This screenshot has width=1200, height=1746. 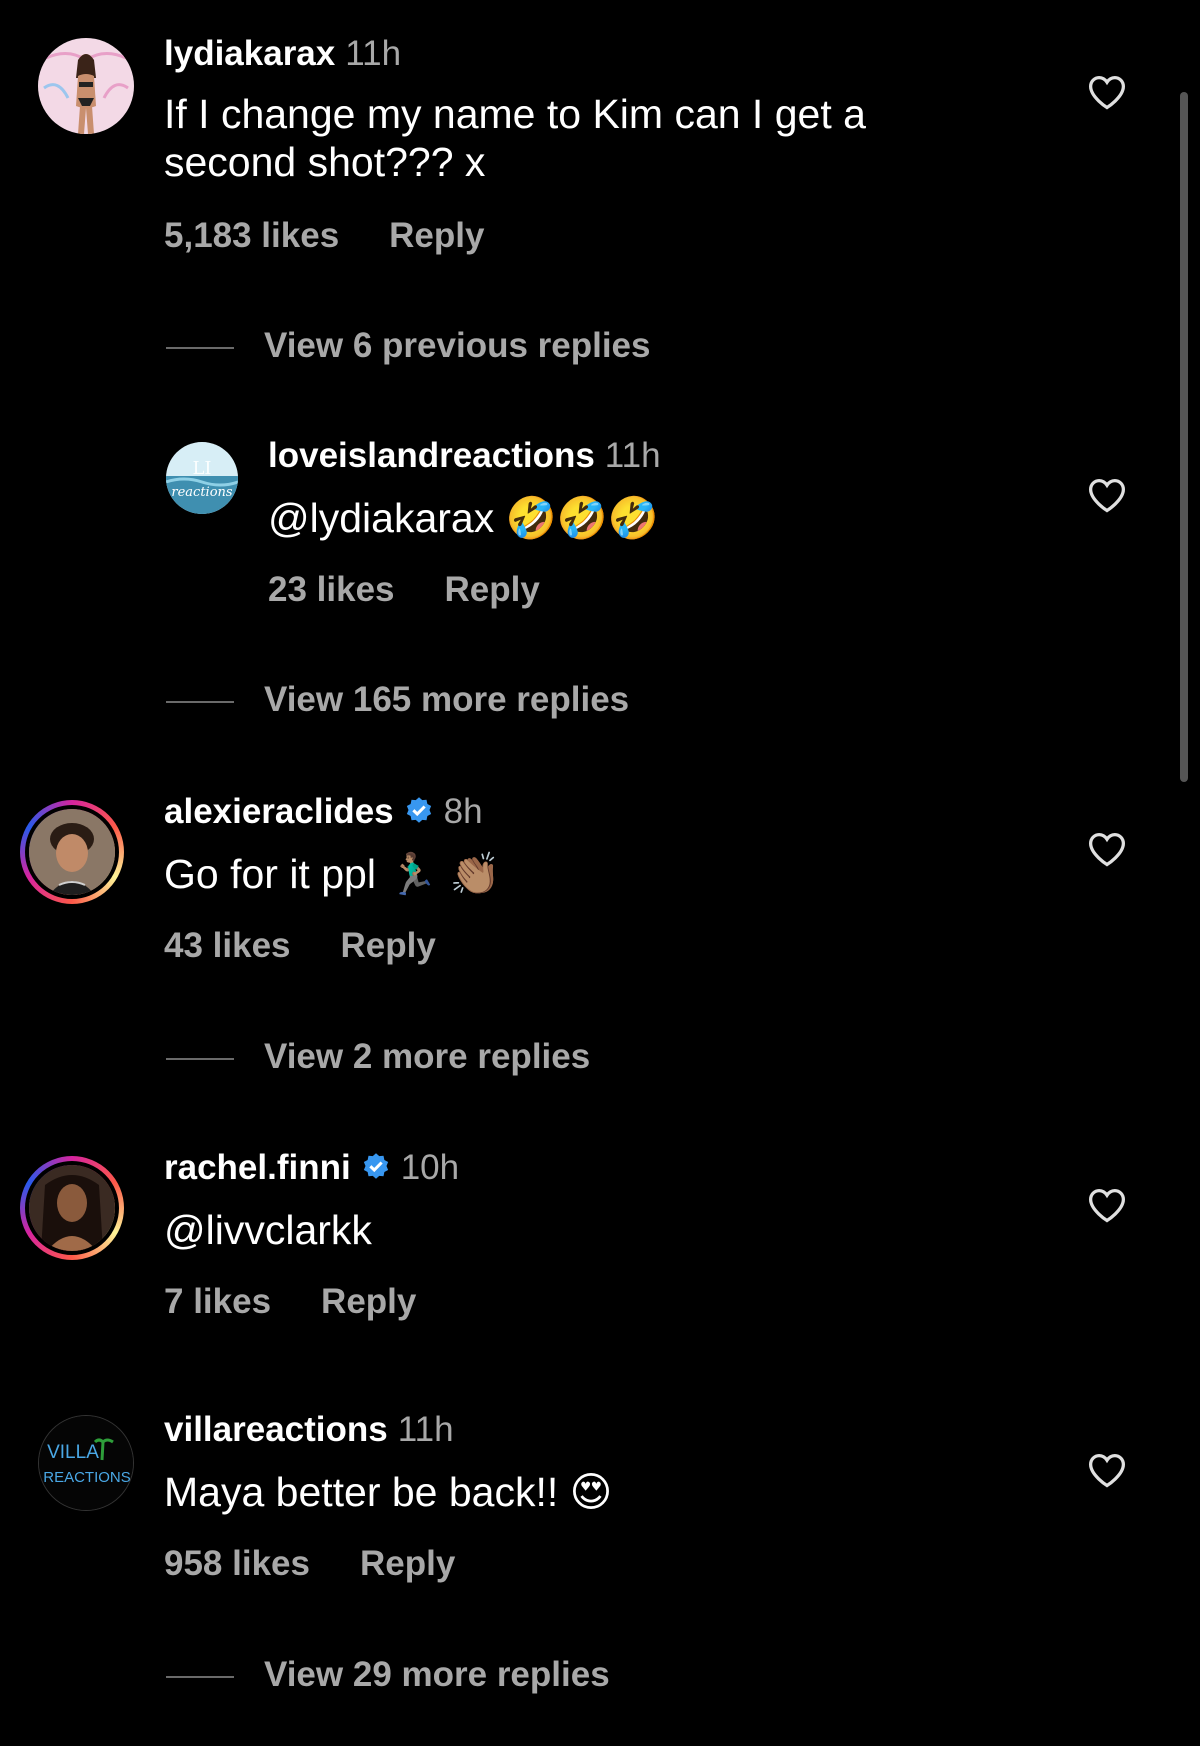 What do you see at coordinates (437, 1674) in the screenshot?
I see `view-replies-label: View 29 more replies` at bounding box center [437, 1674].